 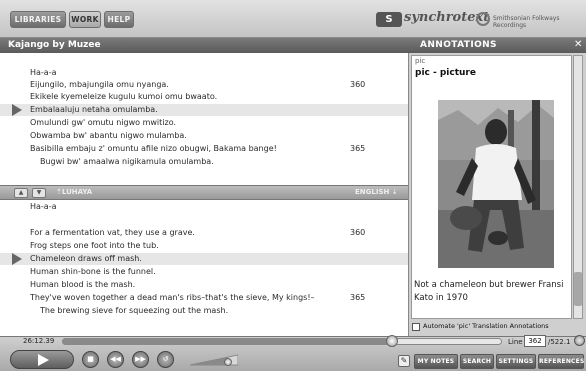 I want to click on rewind-button: ◀◀, so click(x=115, y=359).